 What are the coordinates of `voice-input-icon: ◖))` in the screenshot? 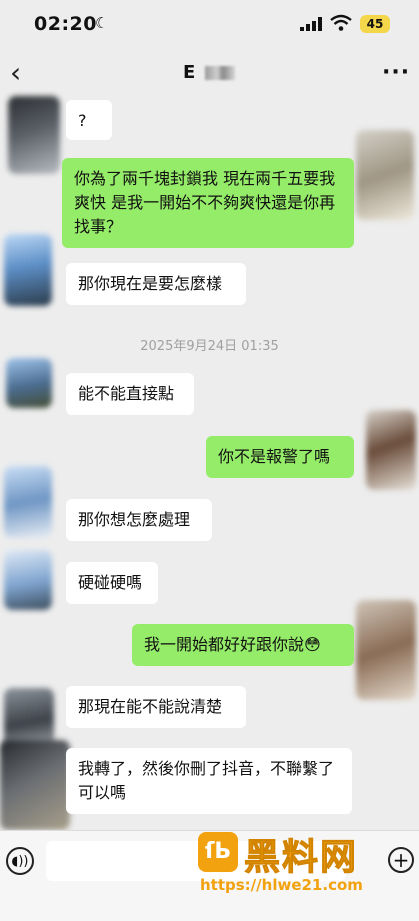 It's located at (20, 861).